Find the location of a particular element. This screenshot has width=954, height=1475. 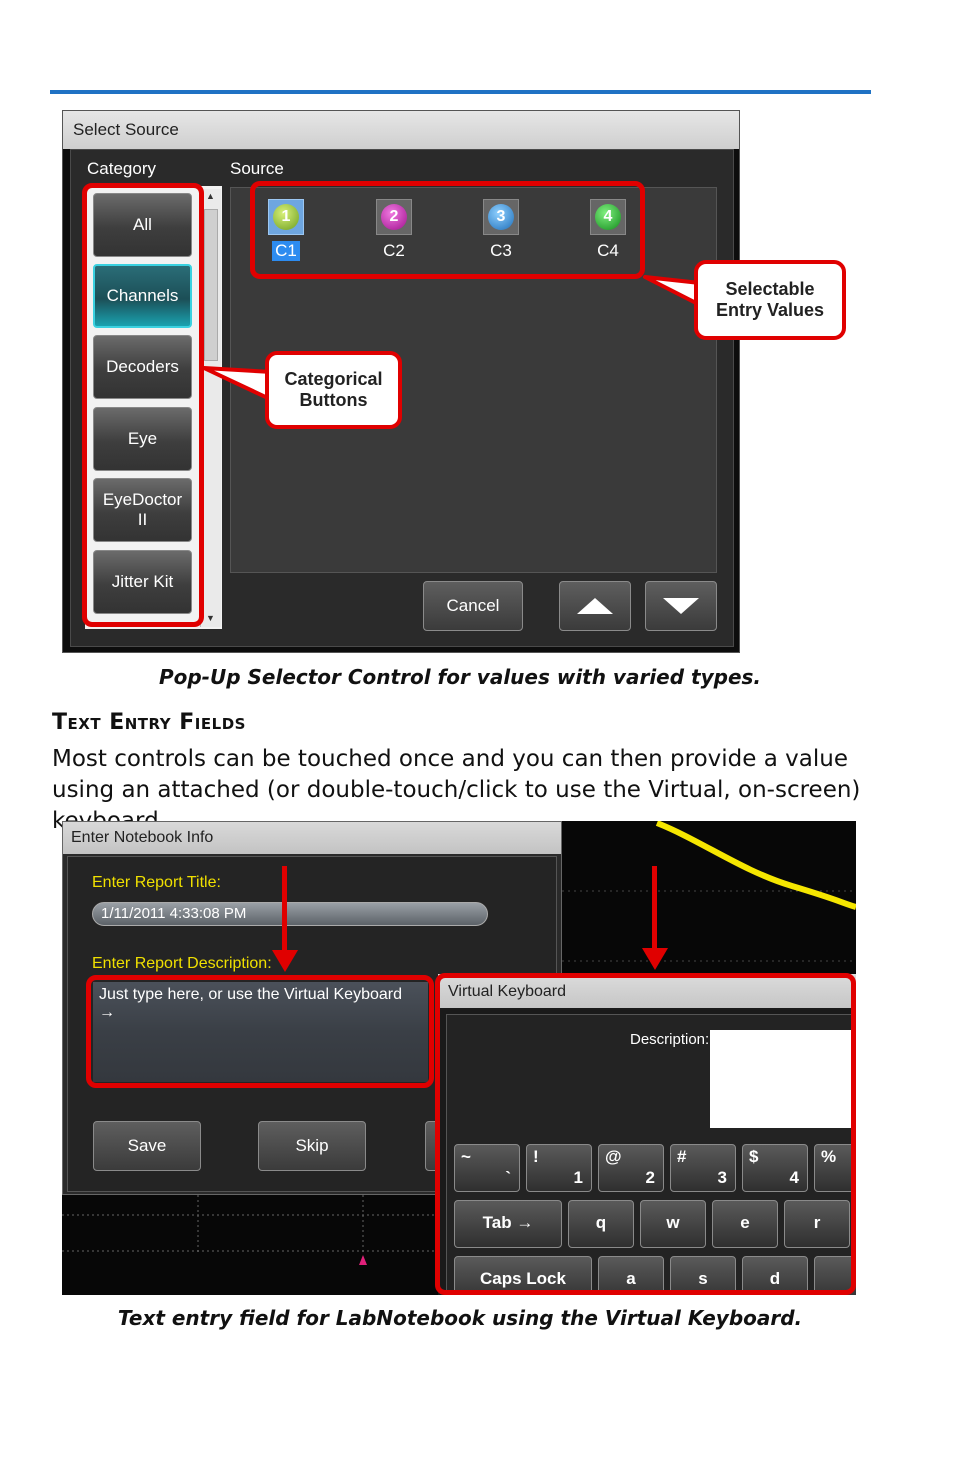

arrow-to-description-head is located at coordinates (285, 961).